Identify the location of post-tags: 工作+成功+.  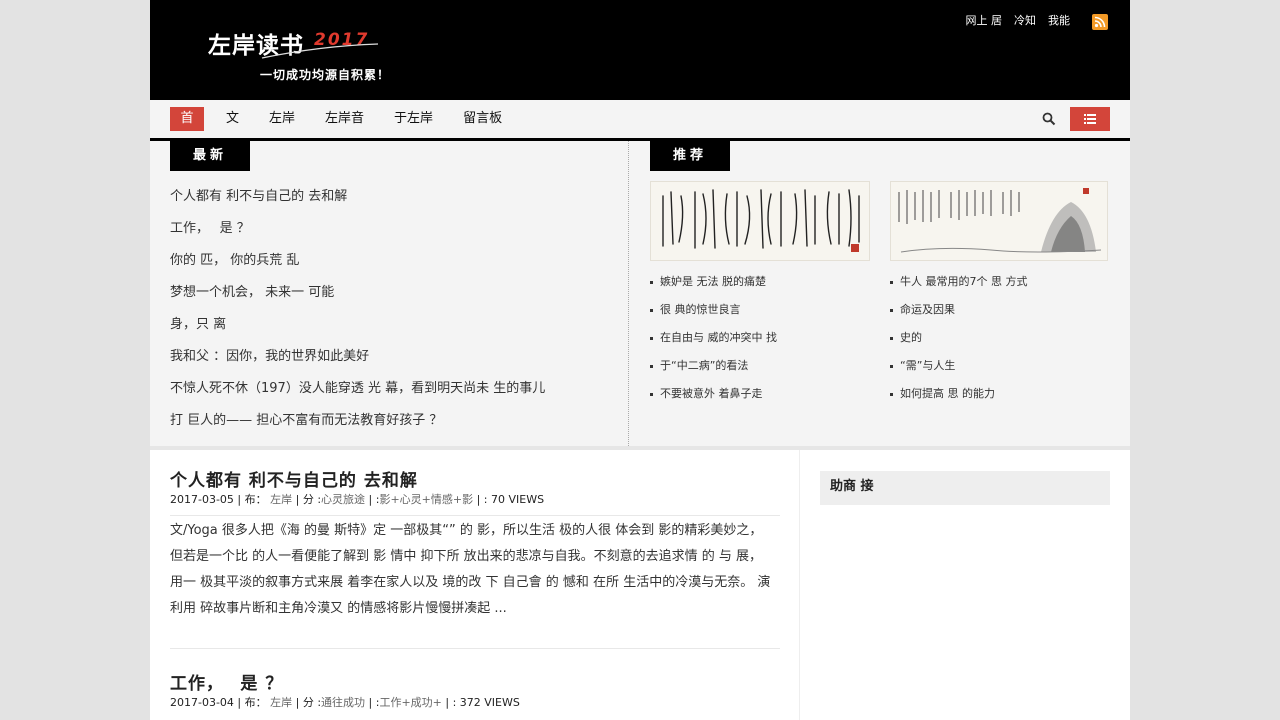
(410, 702).